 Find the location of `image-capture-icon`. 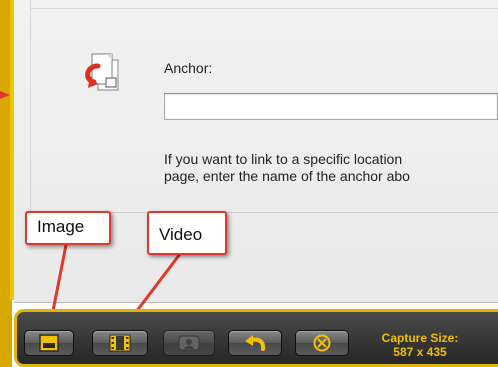

image-capture-icon is located at coordinates (49, 343).